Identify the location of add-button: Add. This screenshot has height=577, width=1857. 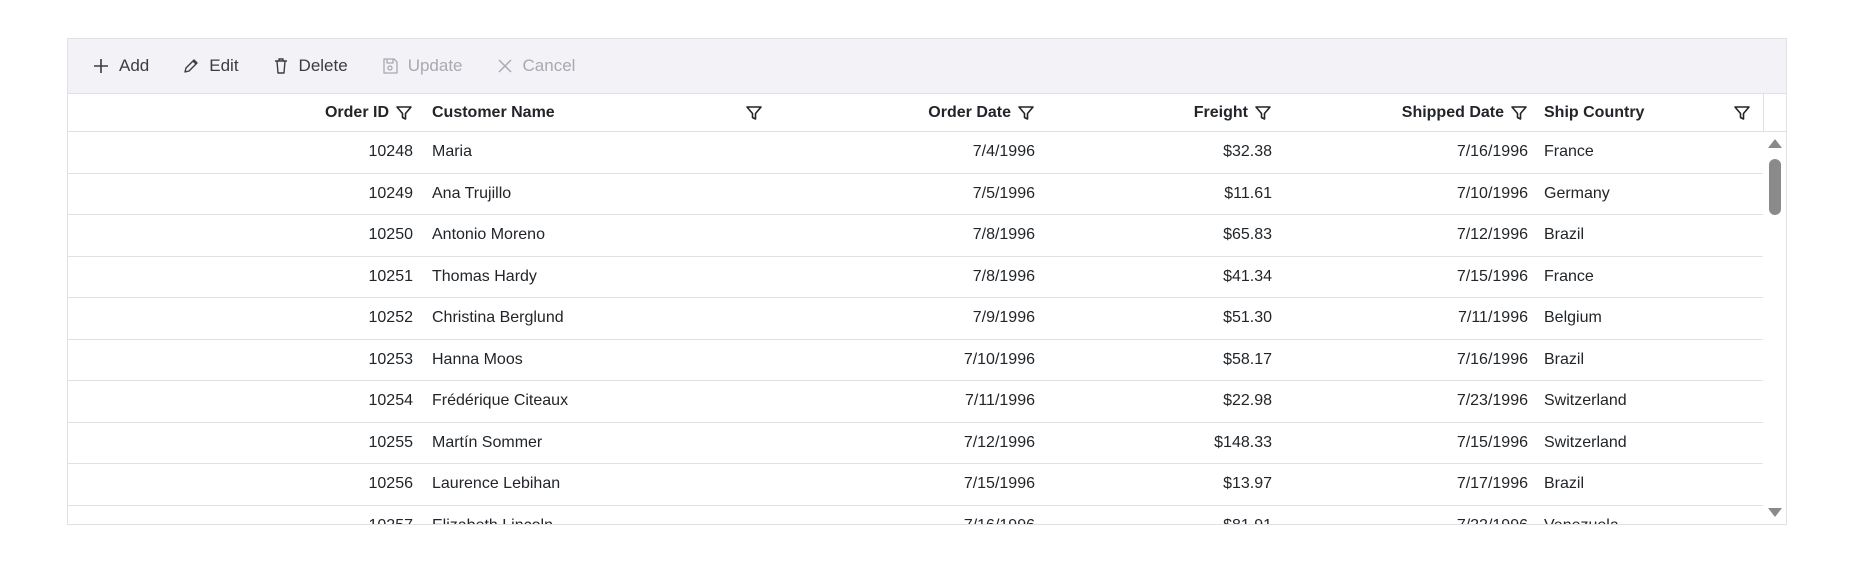
(120, 66).